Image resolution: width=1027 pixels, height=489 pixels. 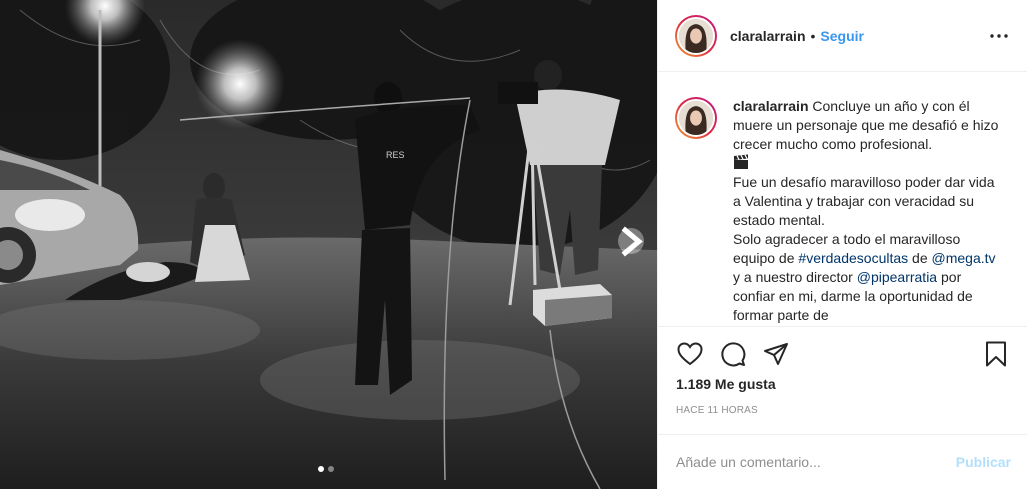 I want to click on carousel-indicator, so click(x=326, y=469).